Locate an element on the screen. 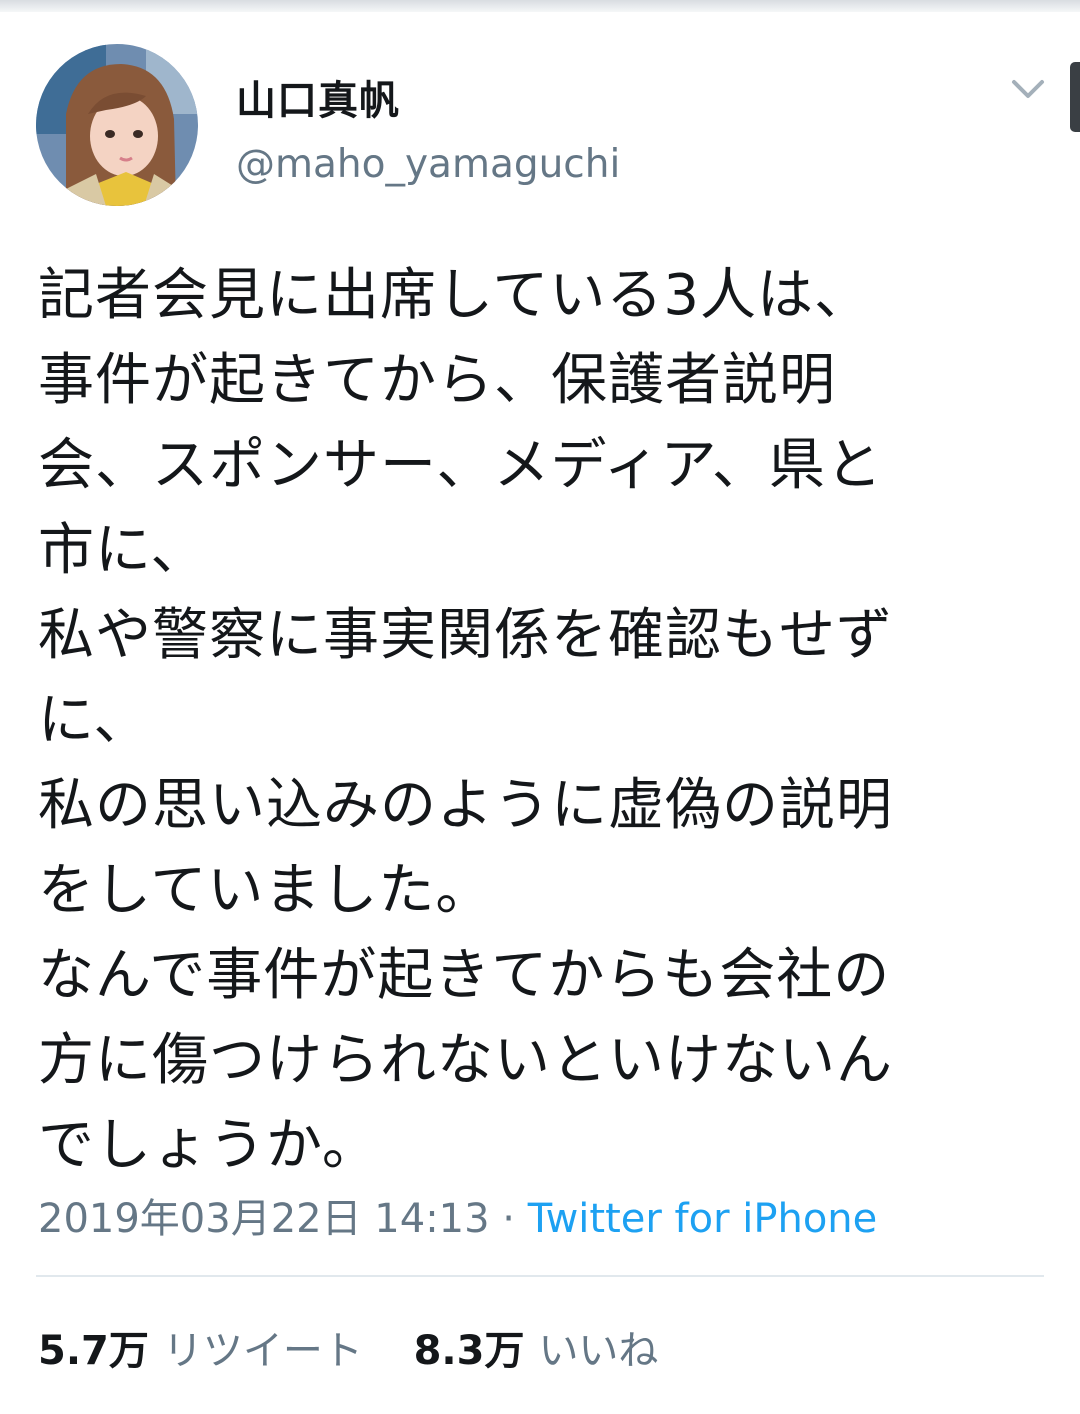  tweet-line: でしょうか。 is located at coordinates (208, 1145).